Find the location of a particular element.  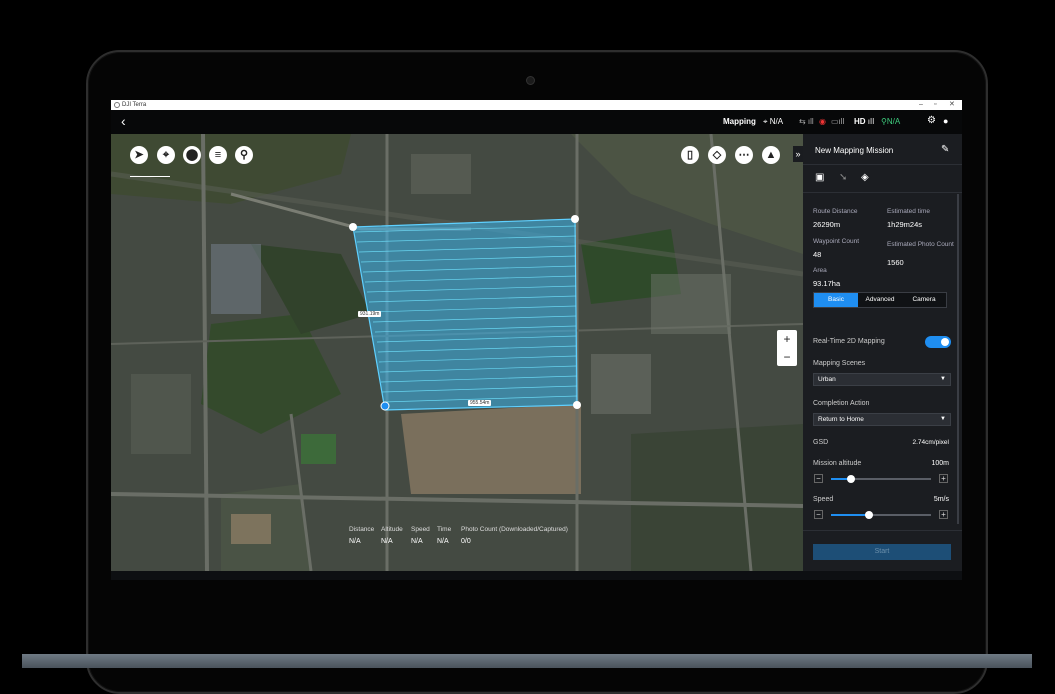

altitude-slider-thumb is located at coordinates (851, 479).